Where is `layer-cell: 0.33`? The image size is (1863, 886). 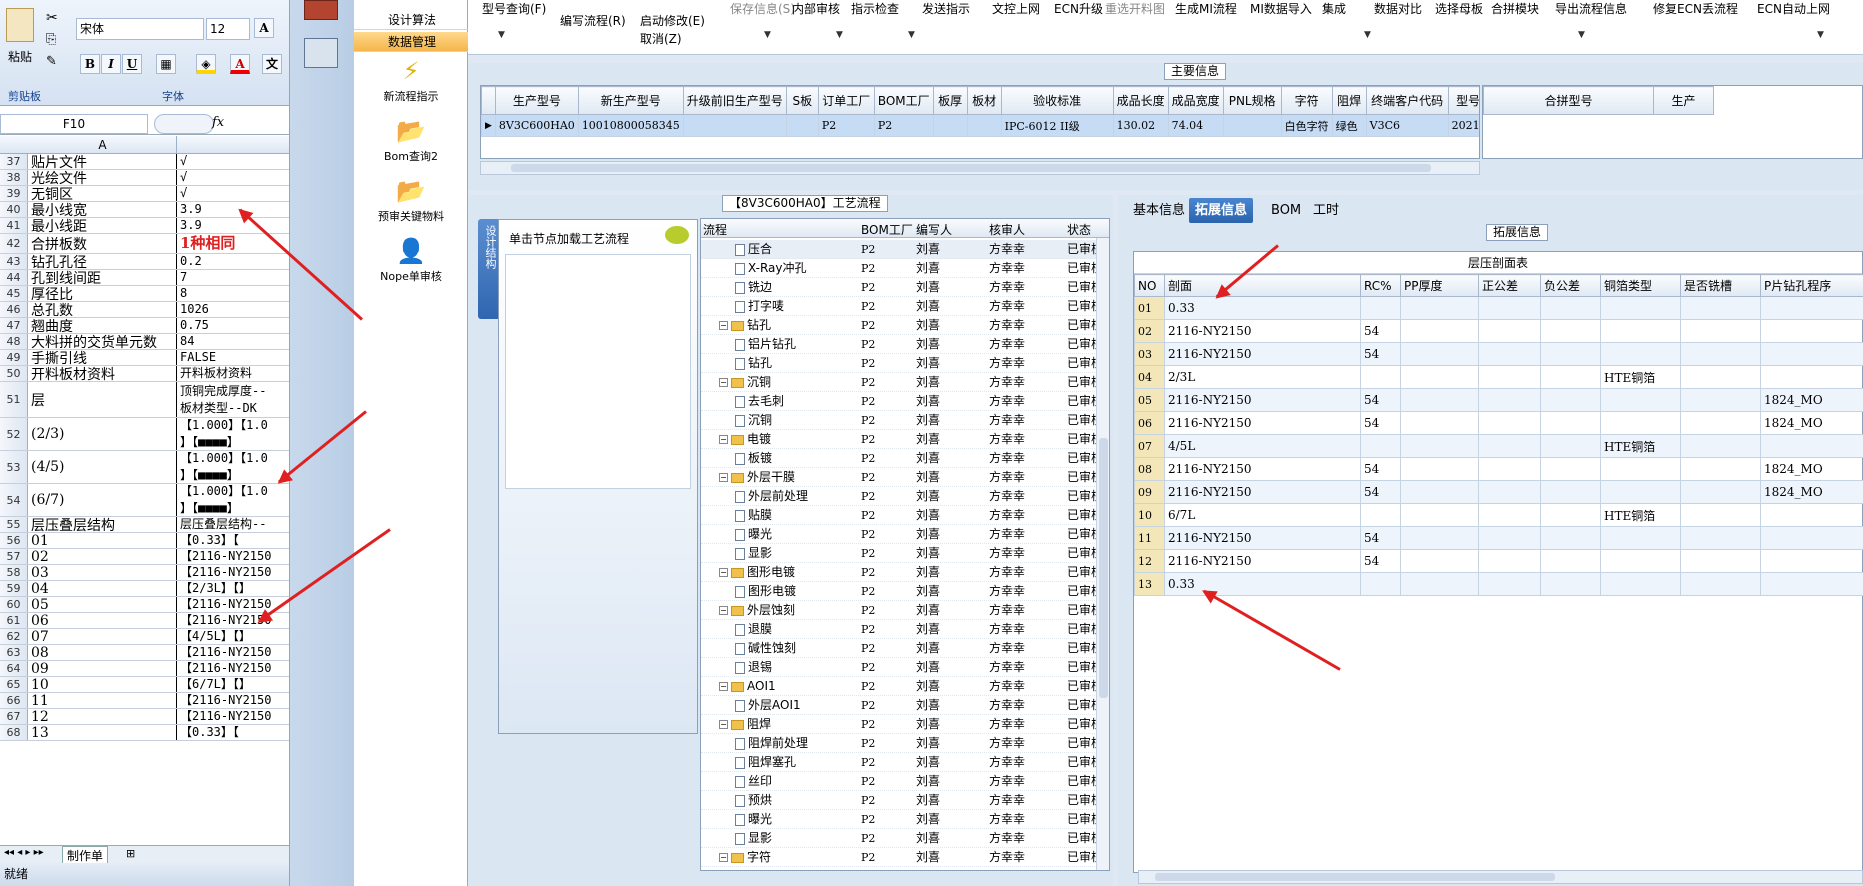 layer-cell: 0.33 is located at coordinates (1262, 308).